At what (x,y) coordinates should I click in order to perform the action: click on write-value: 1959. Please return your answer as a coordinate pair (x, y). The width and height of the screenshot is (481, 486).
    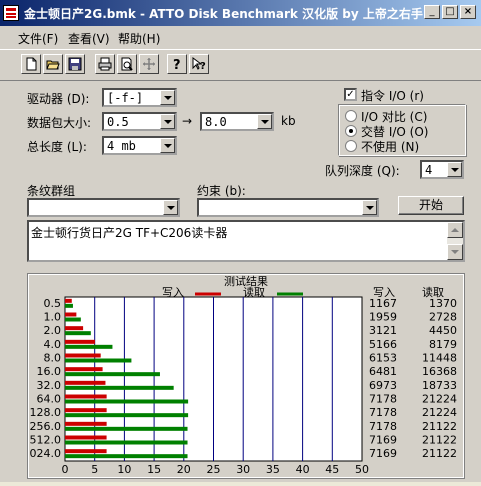
    Looking at the image, I should click on (383, 317).